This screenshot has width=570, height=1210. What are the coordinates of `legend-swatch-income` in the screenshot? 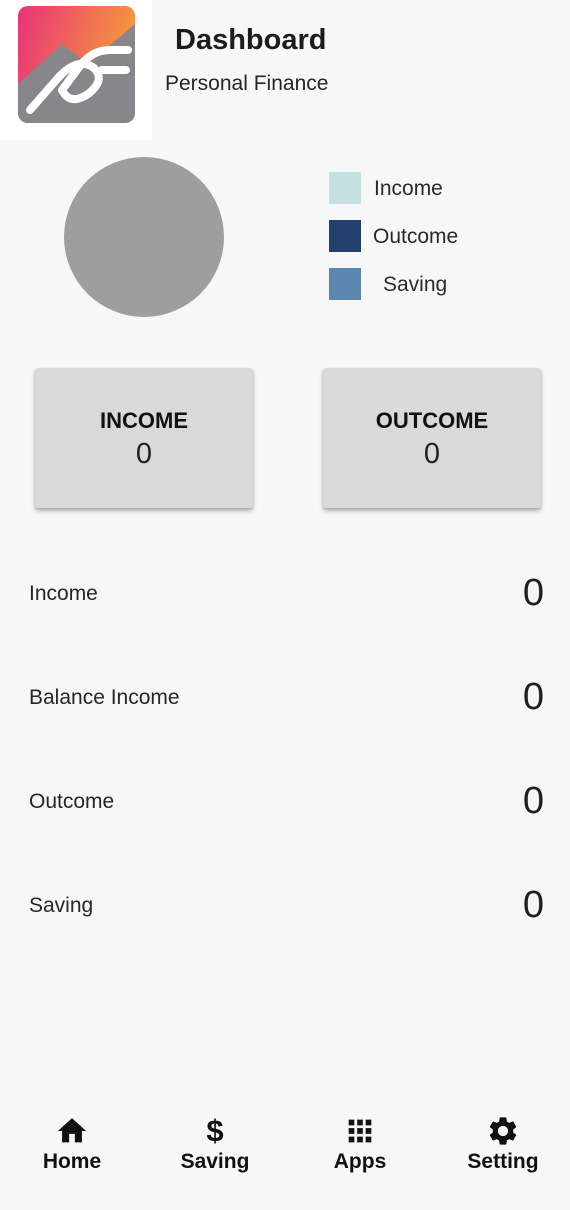 It's located at (345, 188).